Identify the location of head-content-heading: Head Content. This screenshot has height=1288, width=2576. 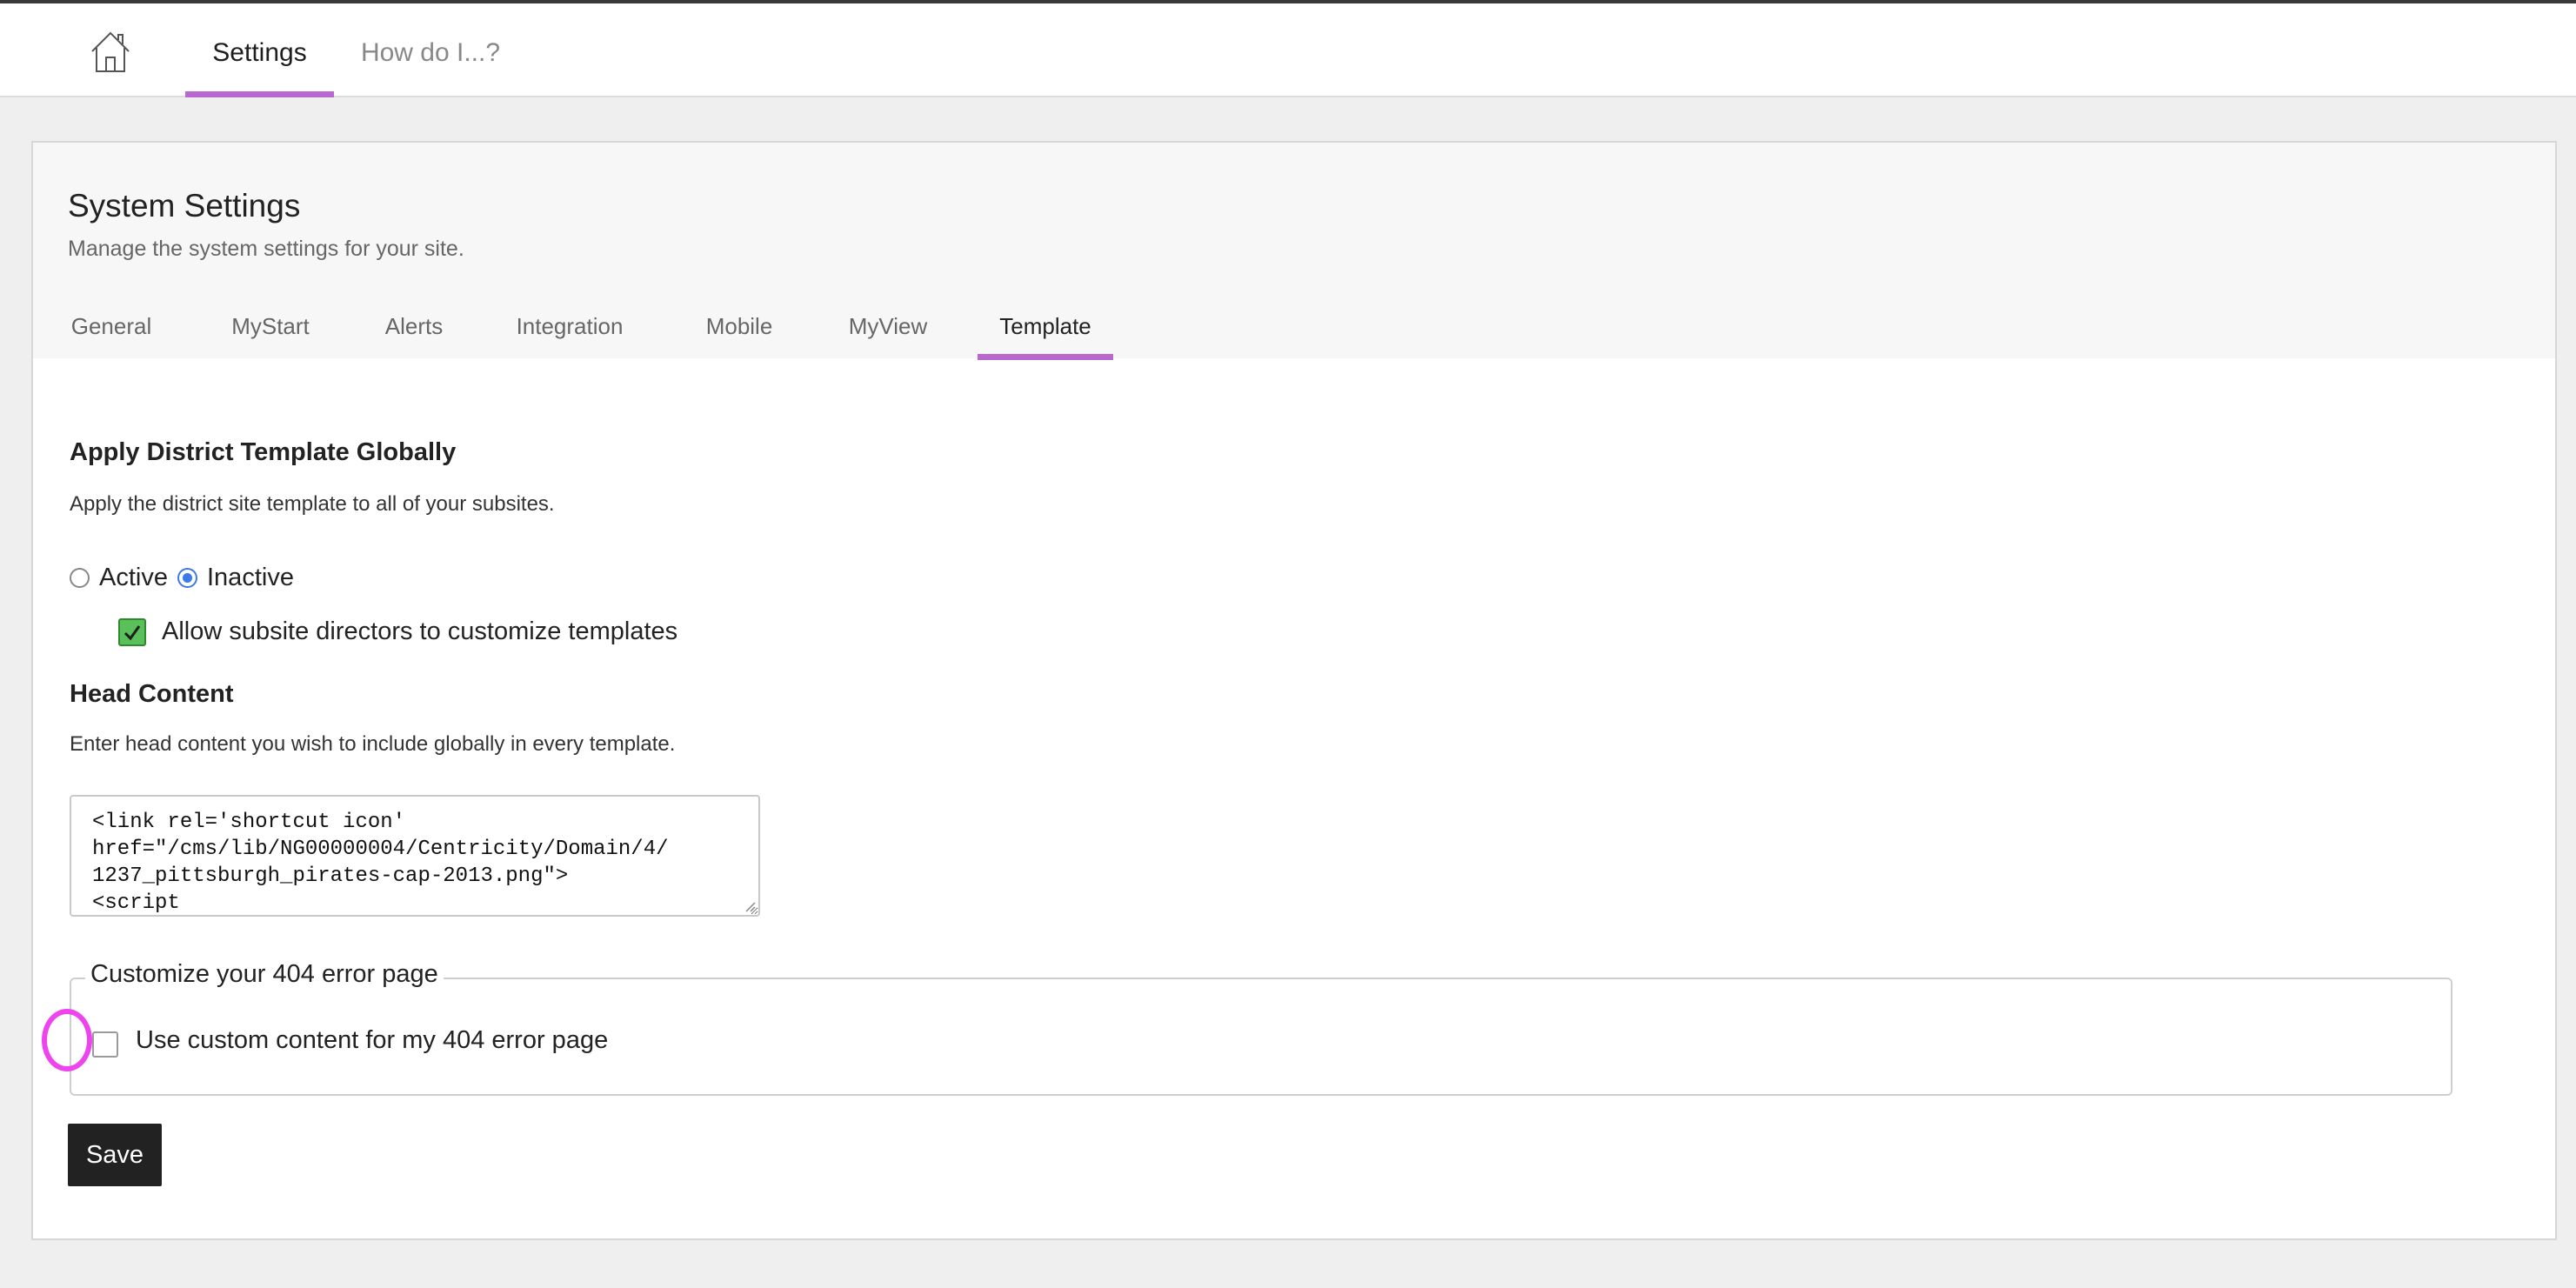
(152, 694).